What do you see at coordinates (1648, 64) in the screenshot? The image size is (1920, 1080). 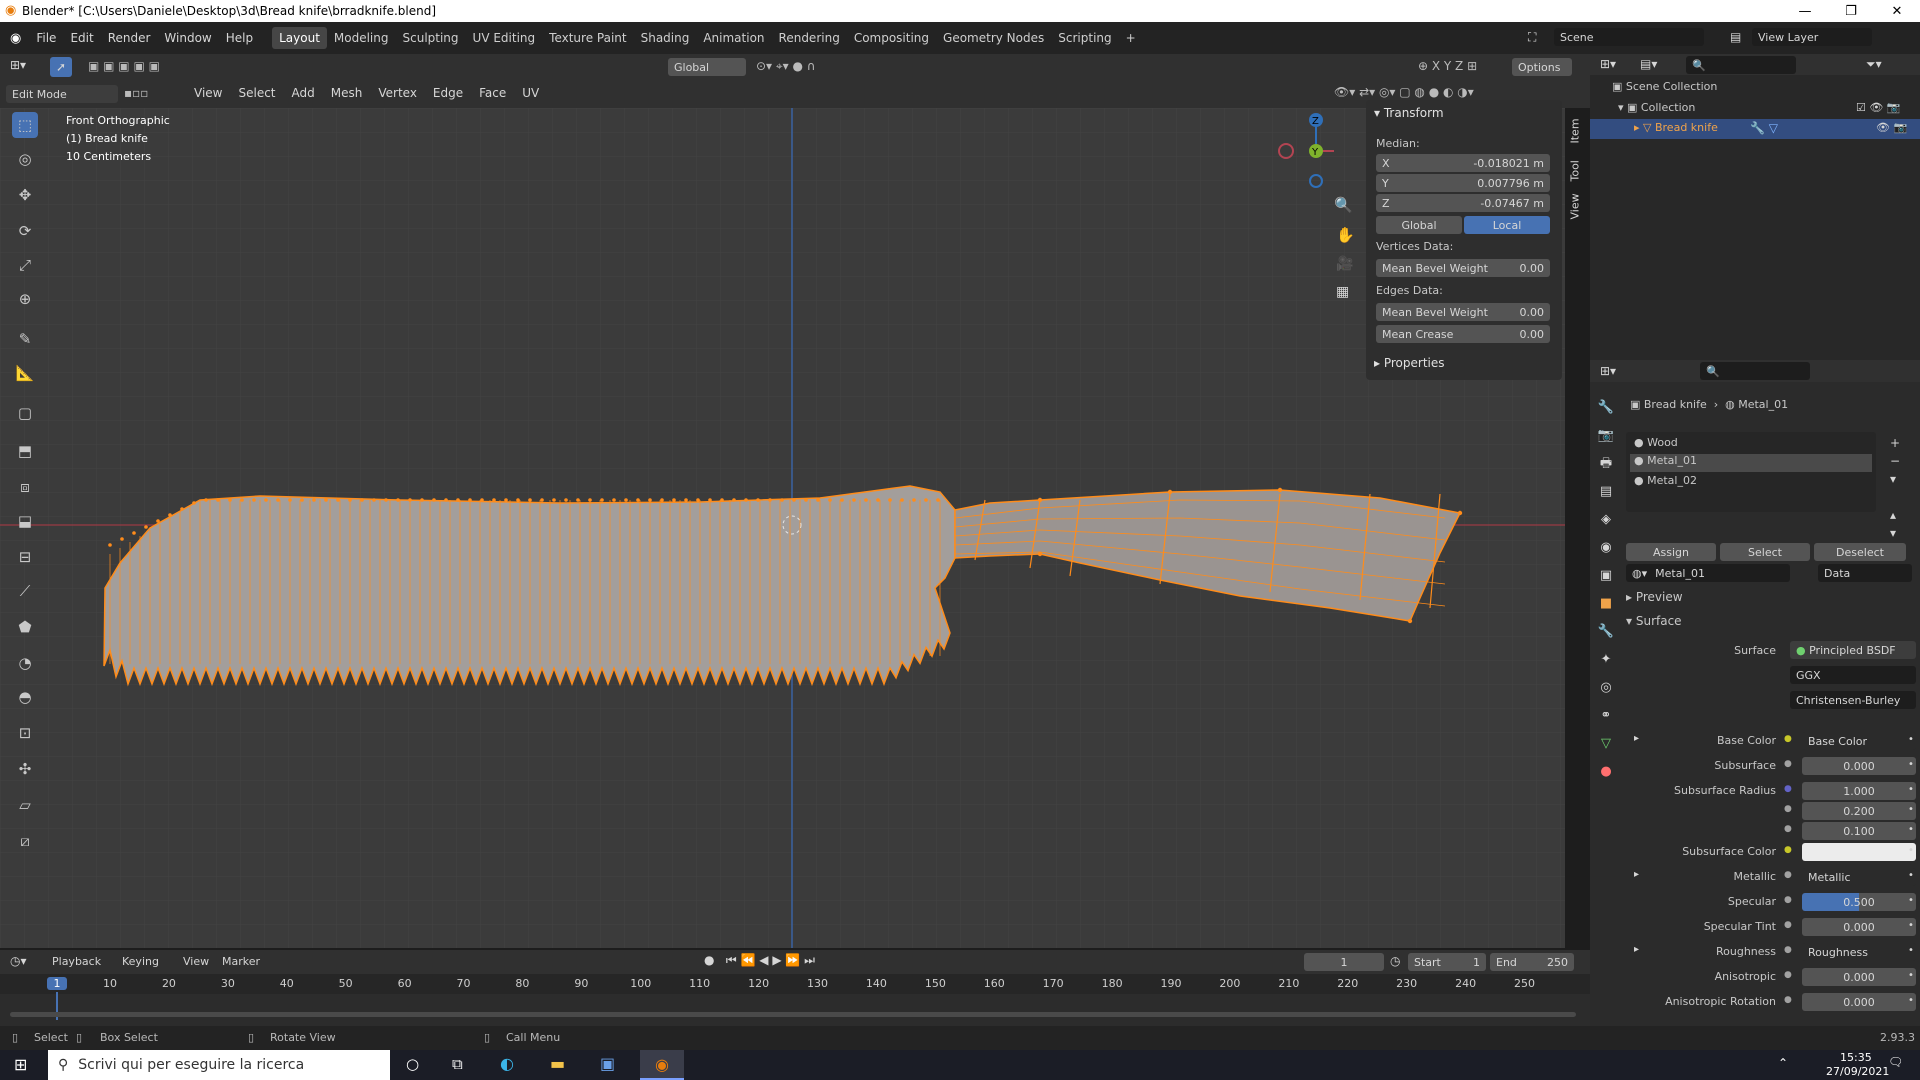 I see `display-mode-icon: ▤▾` at bounding box center [1648, 64].